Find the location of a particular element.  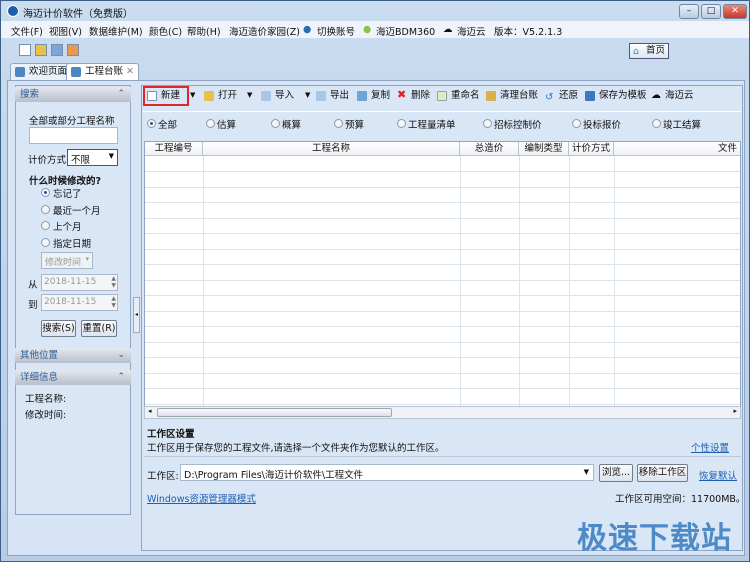

menu-home: 海迈造价家园(Z) is located at coordinates (264, 31).